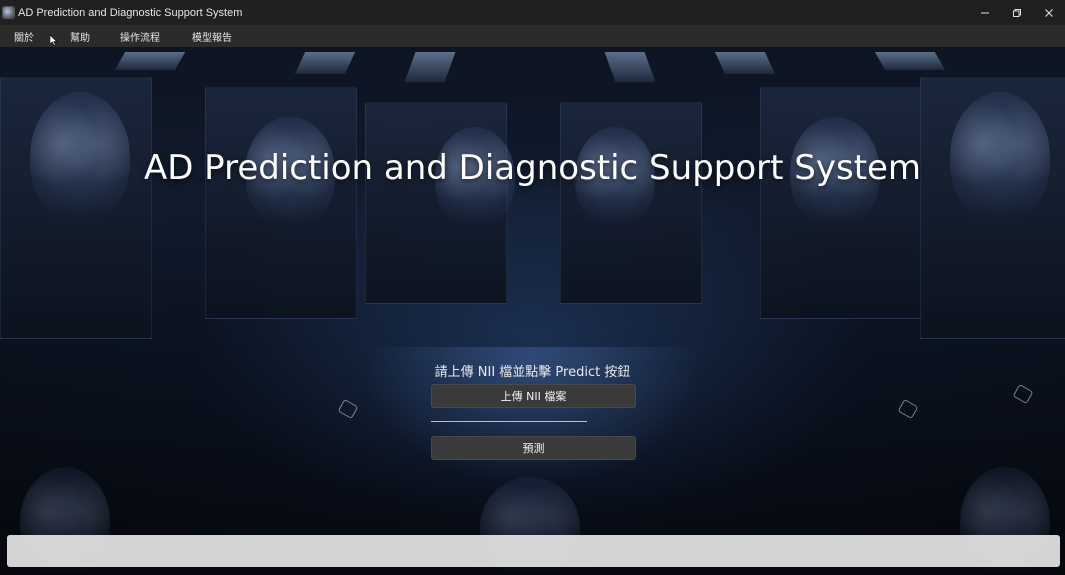 This screenshot has height=575, width=1065. I want to click on close-button, so click(1049, 12).